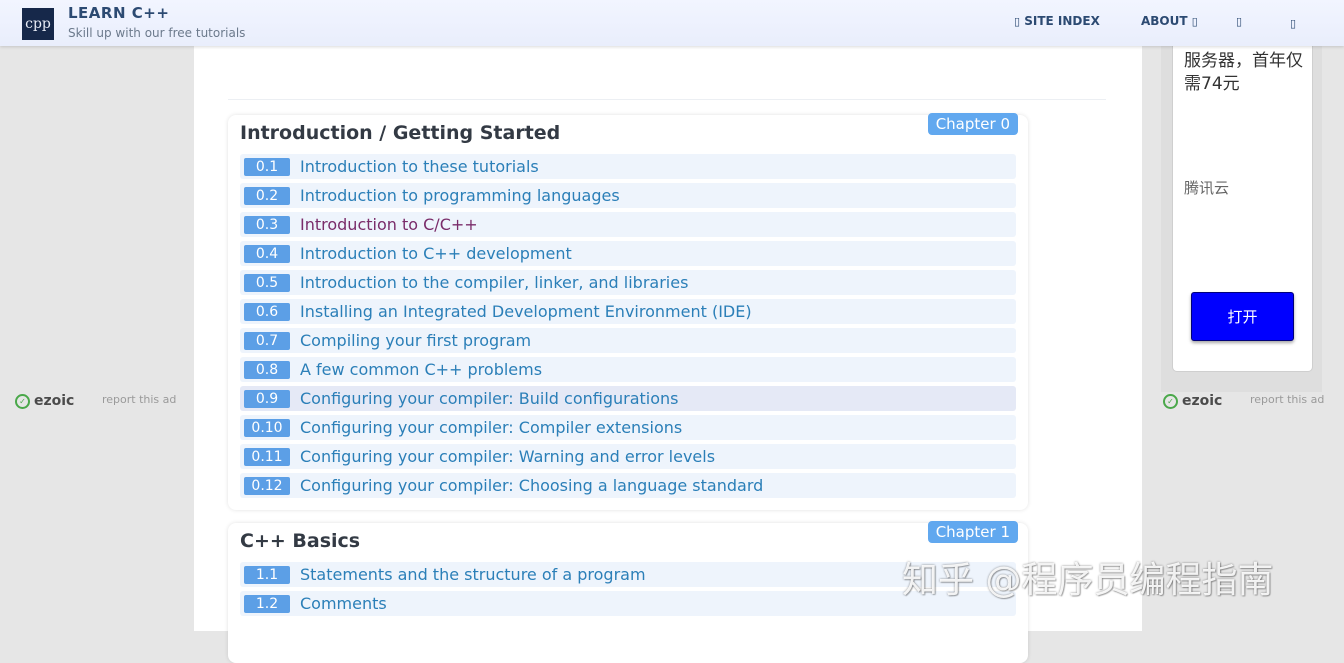  I want to click on lesson-item: 0.4 Introduction to C++ development, so click(628, 253).